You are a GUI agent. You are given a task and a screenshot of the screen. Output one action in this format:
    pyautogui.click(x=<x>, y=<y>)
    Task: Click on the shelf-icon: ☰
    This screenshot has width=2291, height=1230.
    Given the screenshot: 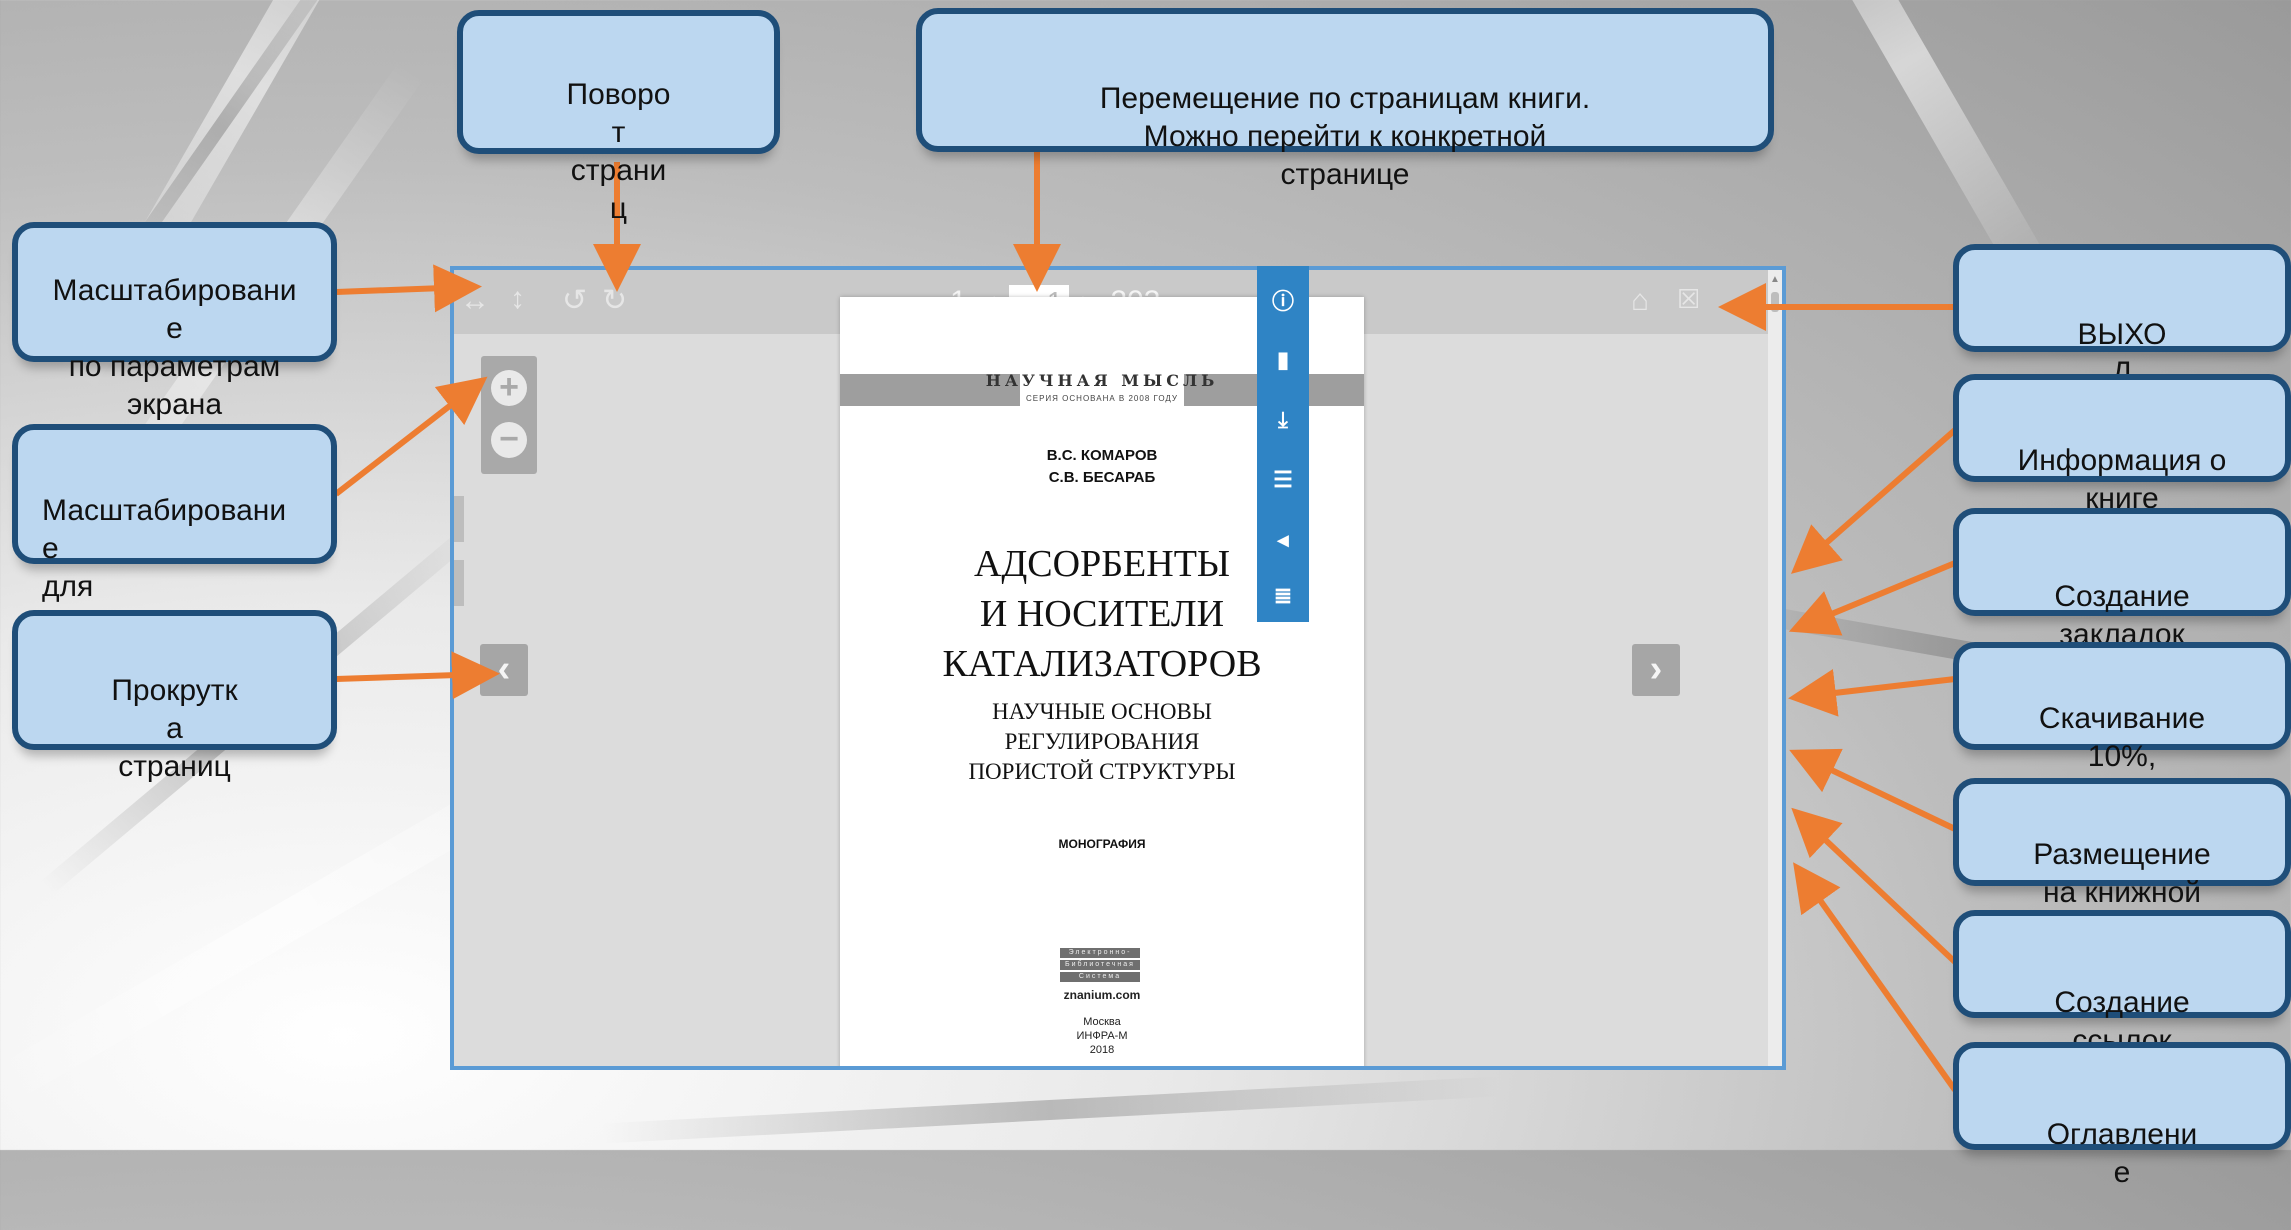 What is the action you would take?
    pyautogui.click(x=1283, y=480)
    